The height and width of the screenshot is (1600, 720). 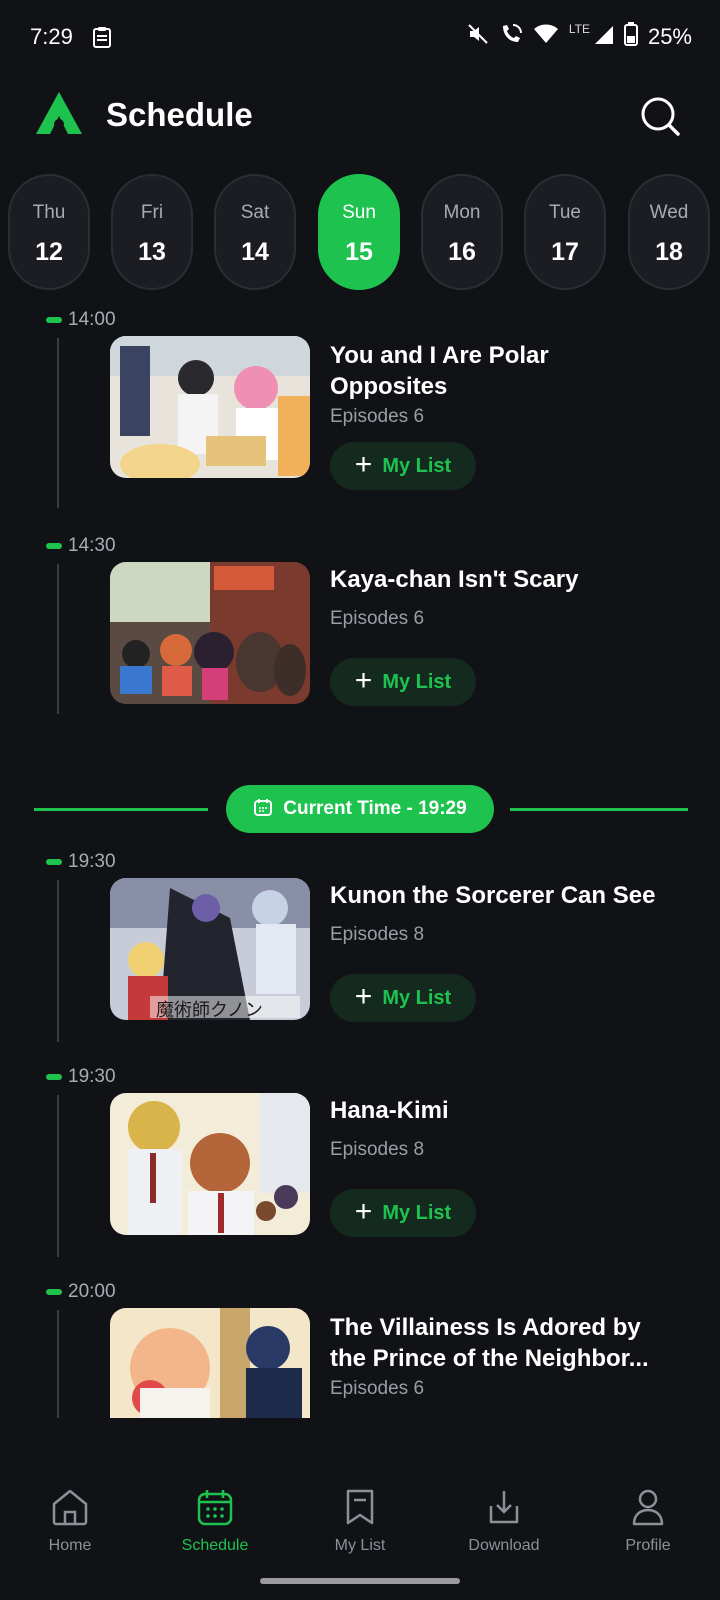 I want to click on thumbnail-caption: 魔術師クノン, so click(x=209, y=1010).